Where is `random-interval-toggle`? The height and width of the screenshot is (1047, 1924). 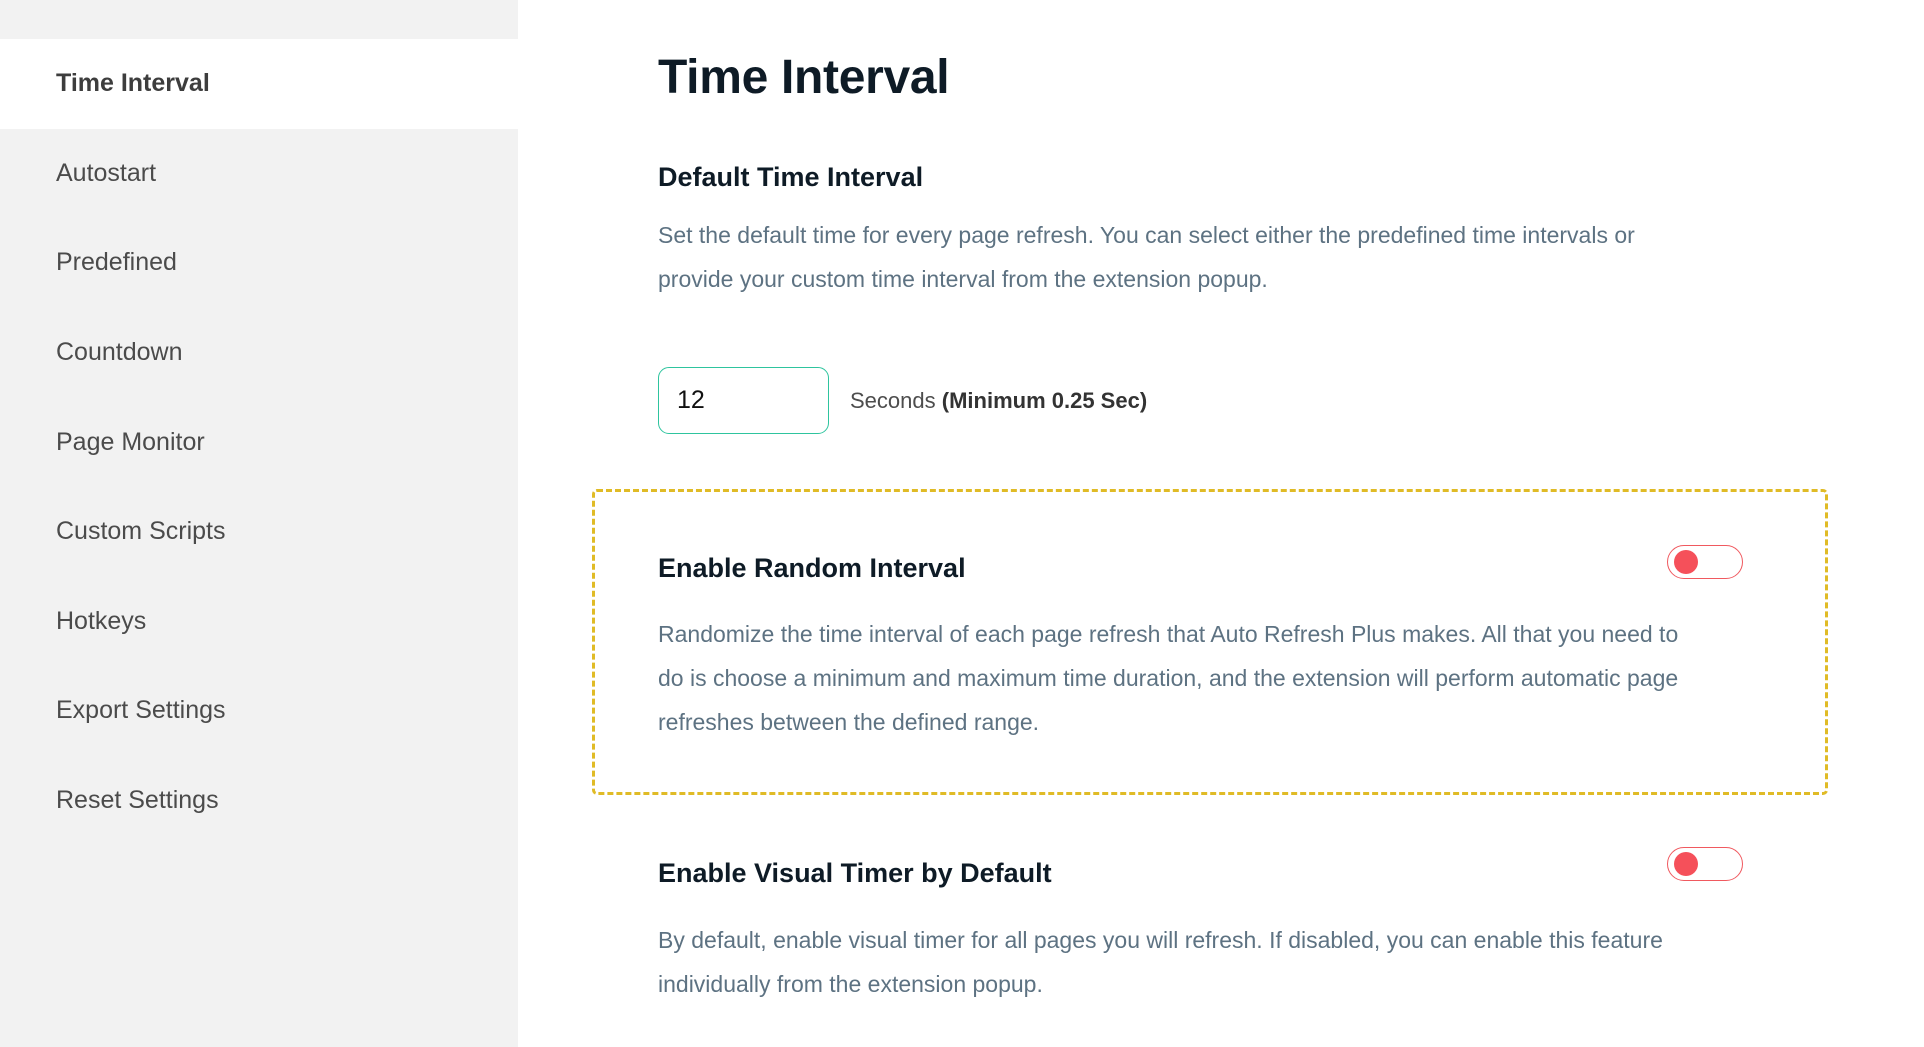 random-interval-toggle is located at coordinates (1705, 562).